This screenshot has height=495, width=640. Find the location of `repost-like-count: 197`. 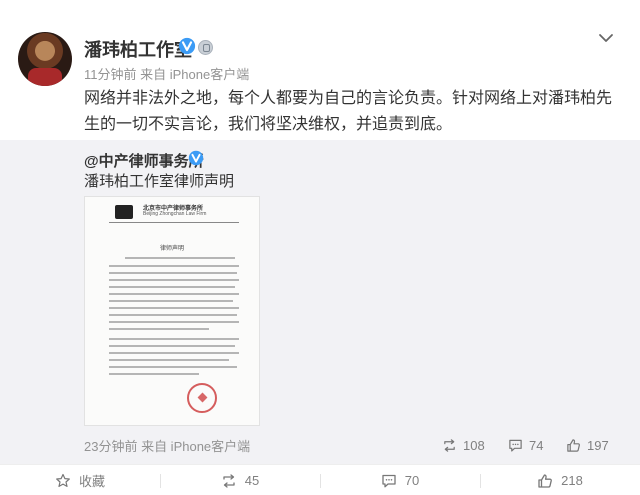

repost-like-count: 197 is located at coordinates (587, 445).